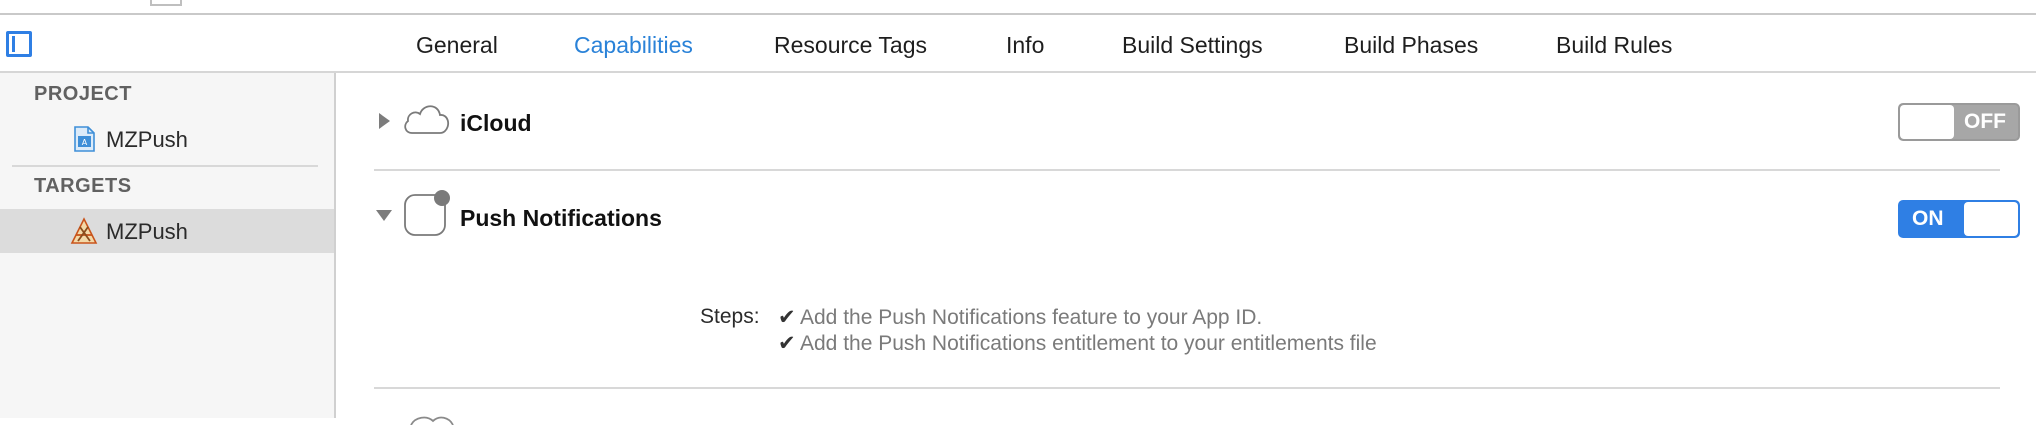  Describe the element at coordinates (1018, 7) in the screenshot. I see `window-top-strip` at that location.